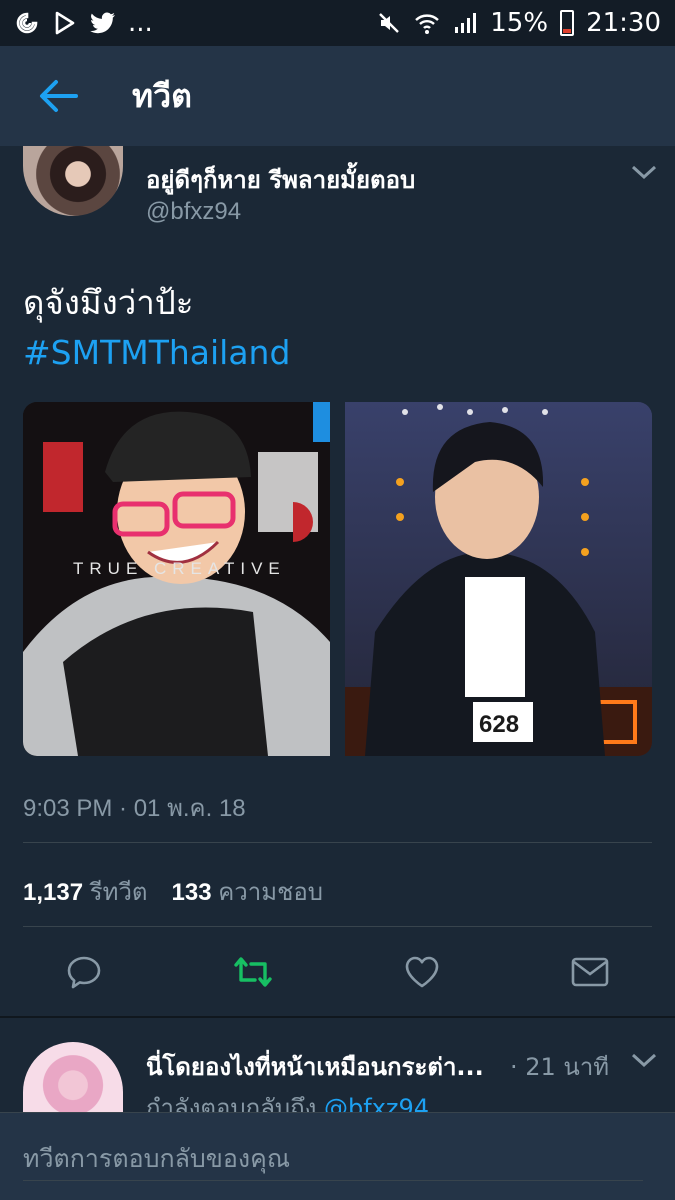  Describe the element at coordinates (27, 23) in the screenshot. I see `spiral-notification-icon` at that location.